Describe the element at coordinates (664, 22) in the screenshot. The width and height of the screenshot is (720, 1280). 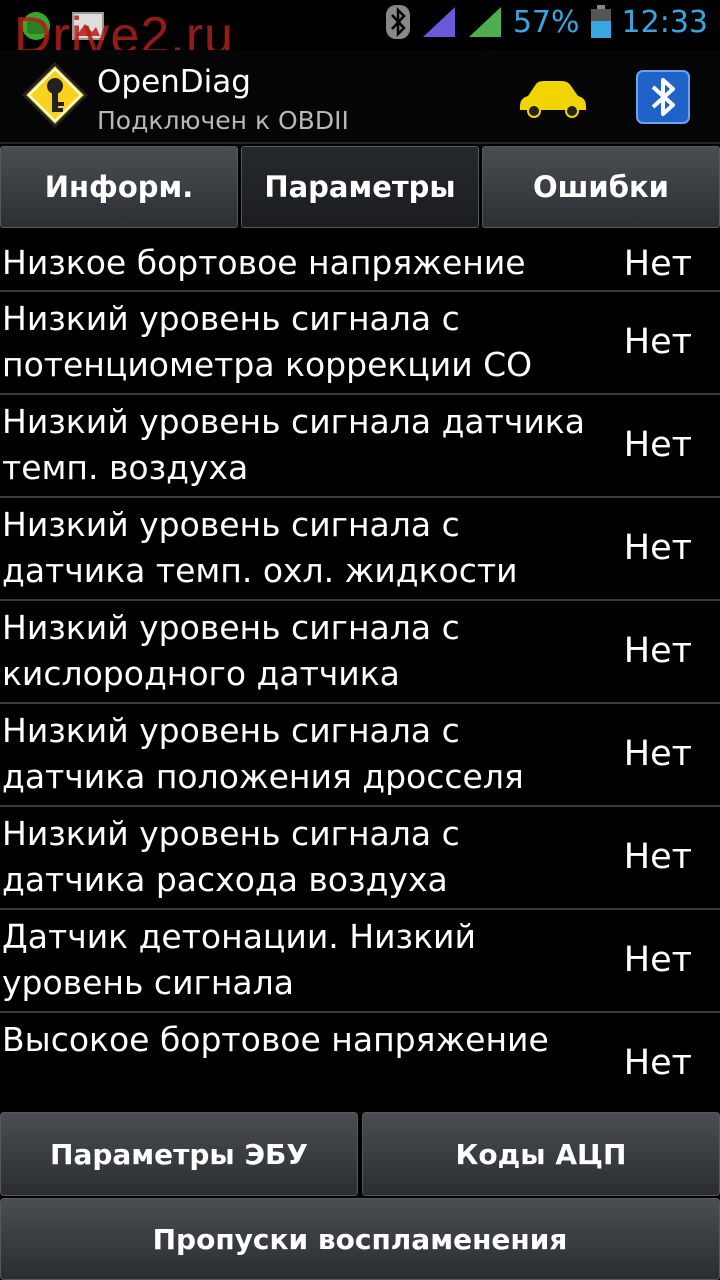
I see `clock: 12:33` at that location.